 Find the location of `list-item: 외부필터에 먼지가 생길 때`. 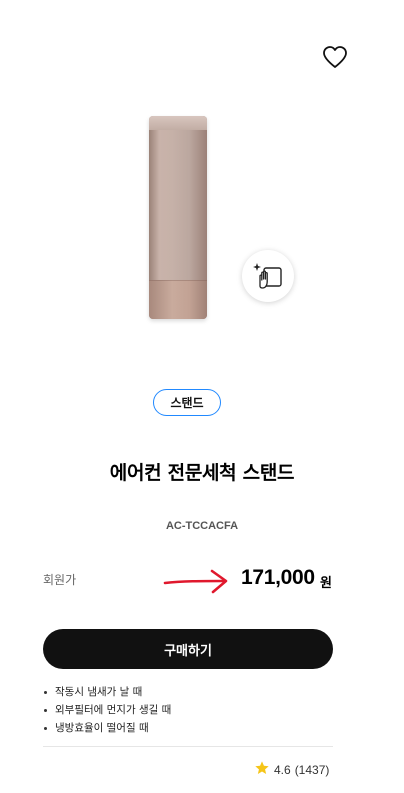

list-item: 외부필터에 먼지가 생길 때 is located at coordinates (107, 710).